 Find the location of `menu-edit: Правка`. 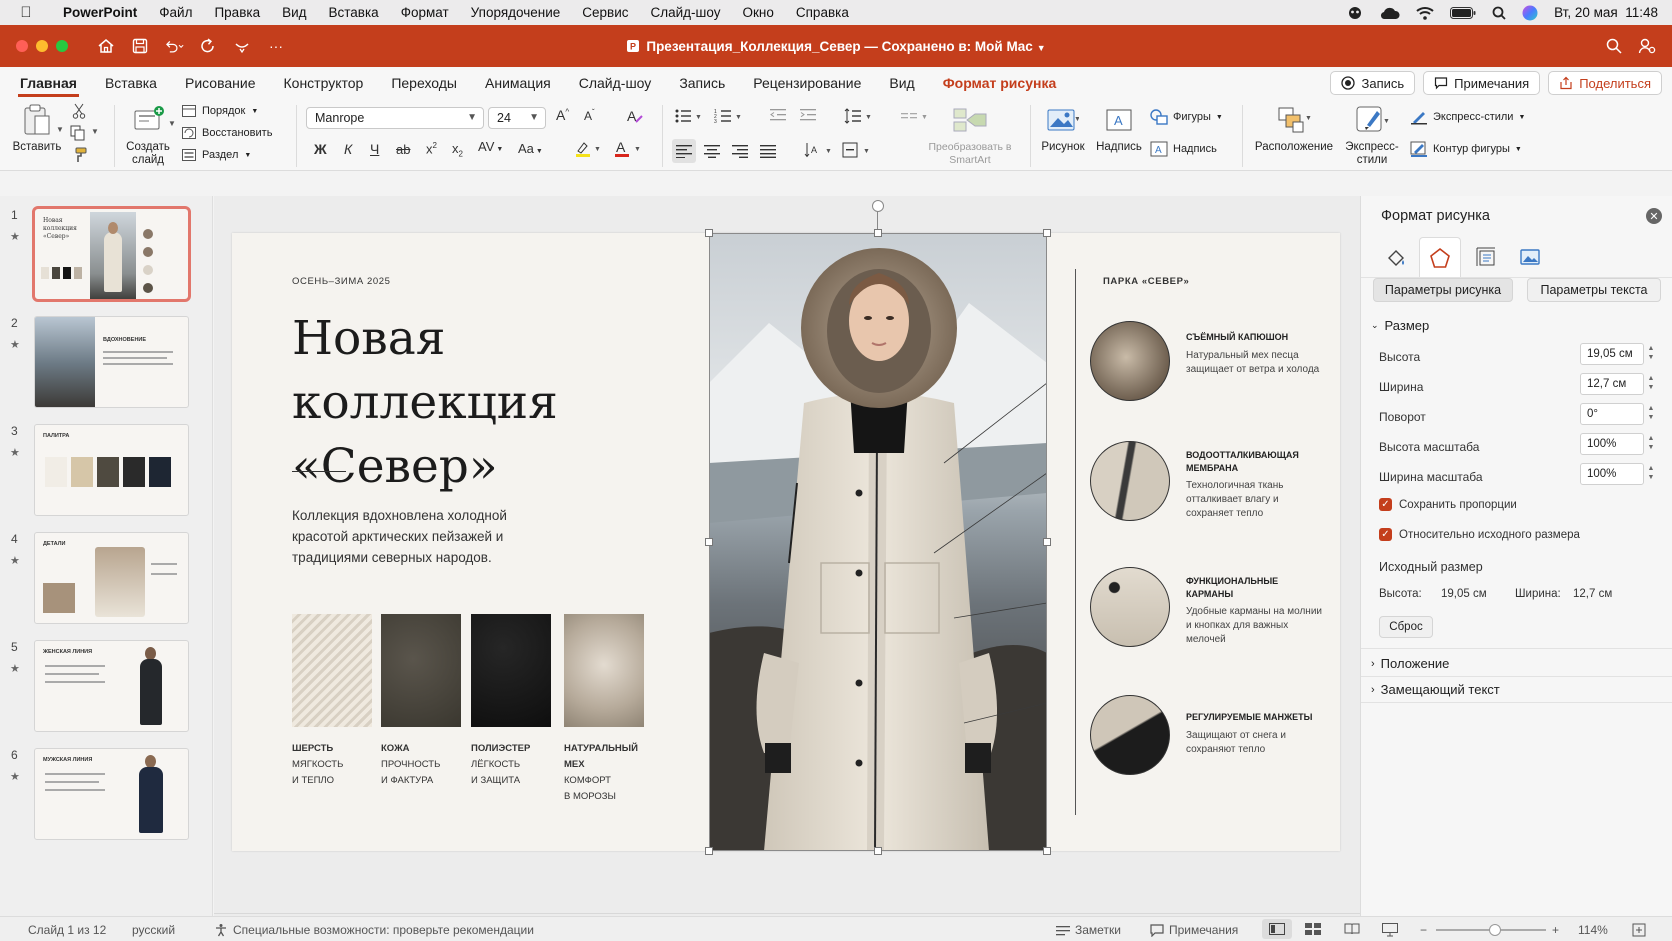

menu-edit: Правка is located at coordinates (237, 12).